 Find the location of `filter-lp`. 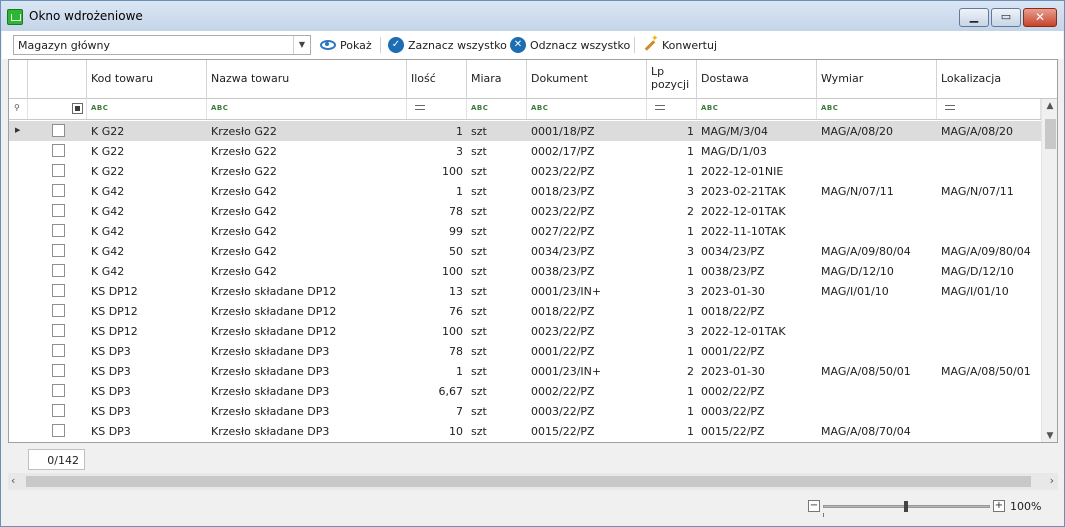

filter-lp is located at coordinates (672, 109).